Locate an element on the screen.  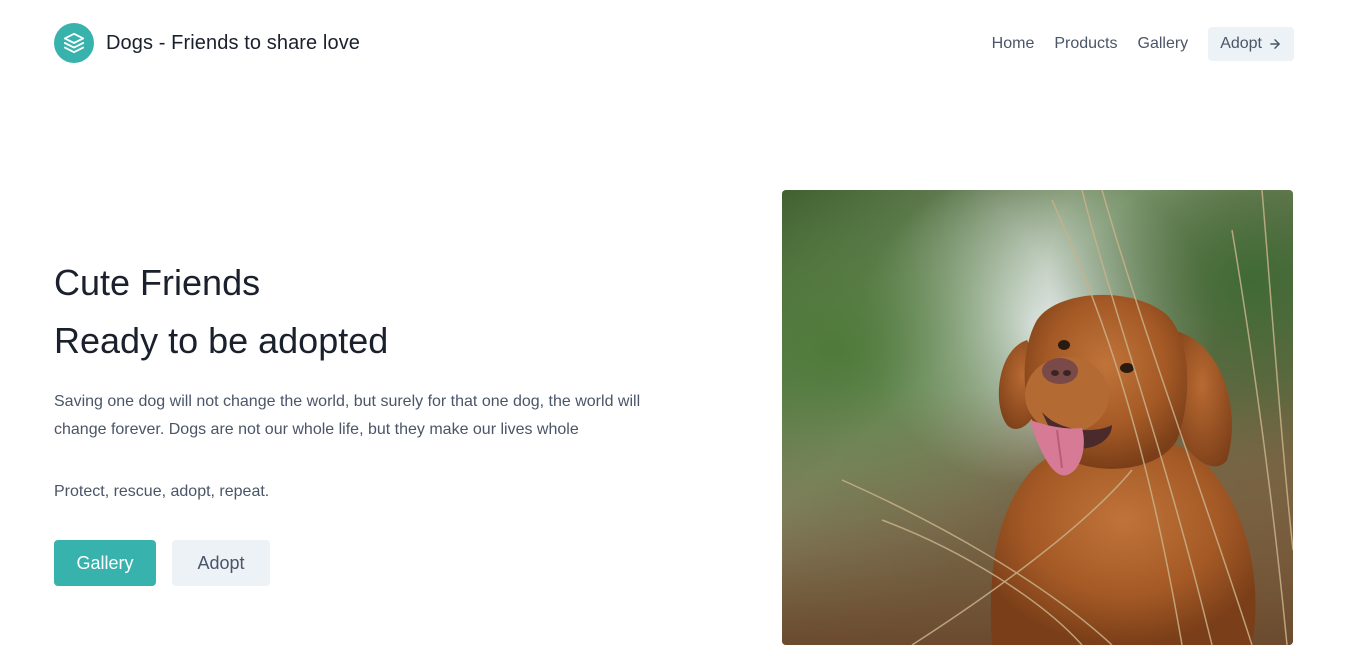
hero-tagline: Protect, rescue, adopt, repeat. is located at coordinates (162, 491).